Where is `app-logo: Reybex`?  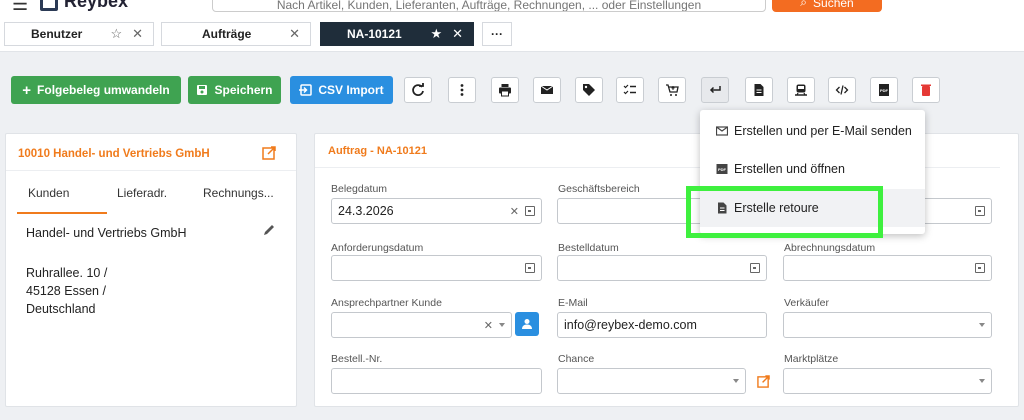
app-logo: Reybex is located at coordinates (84, 6).